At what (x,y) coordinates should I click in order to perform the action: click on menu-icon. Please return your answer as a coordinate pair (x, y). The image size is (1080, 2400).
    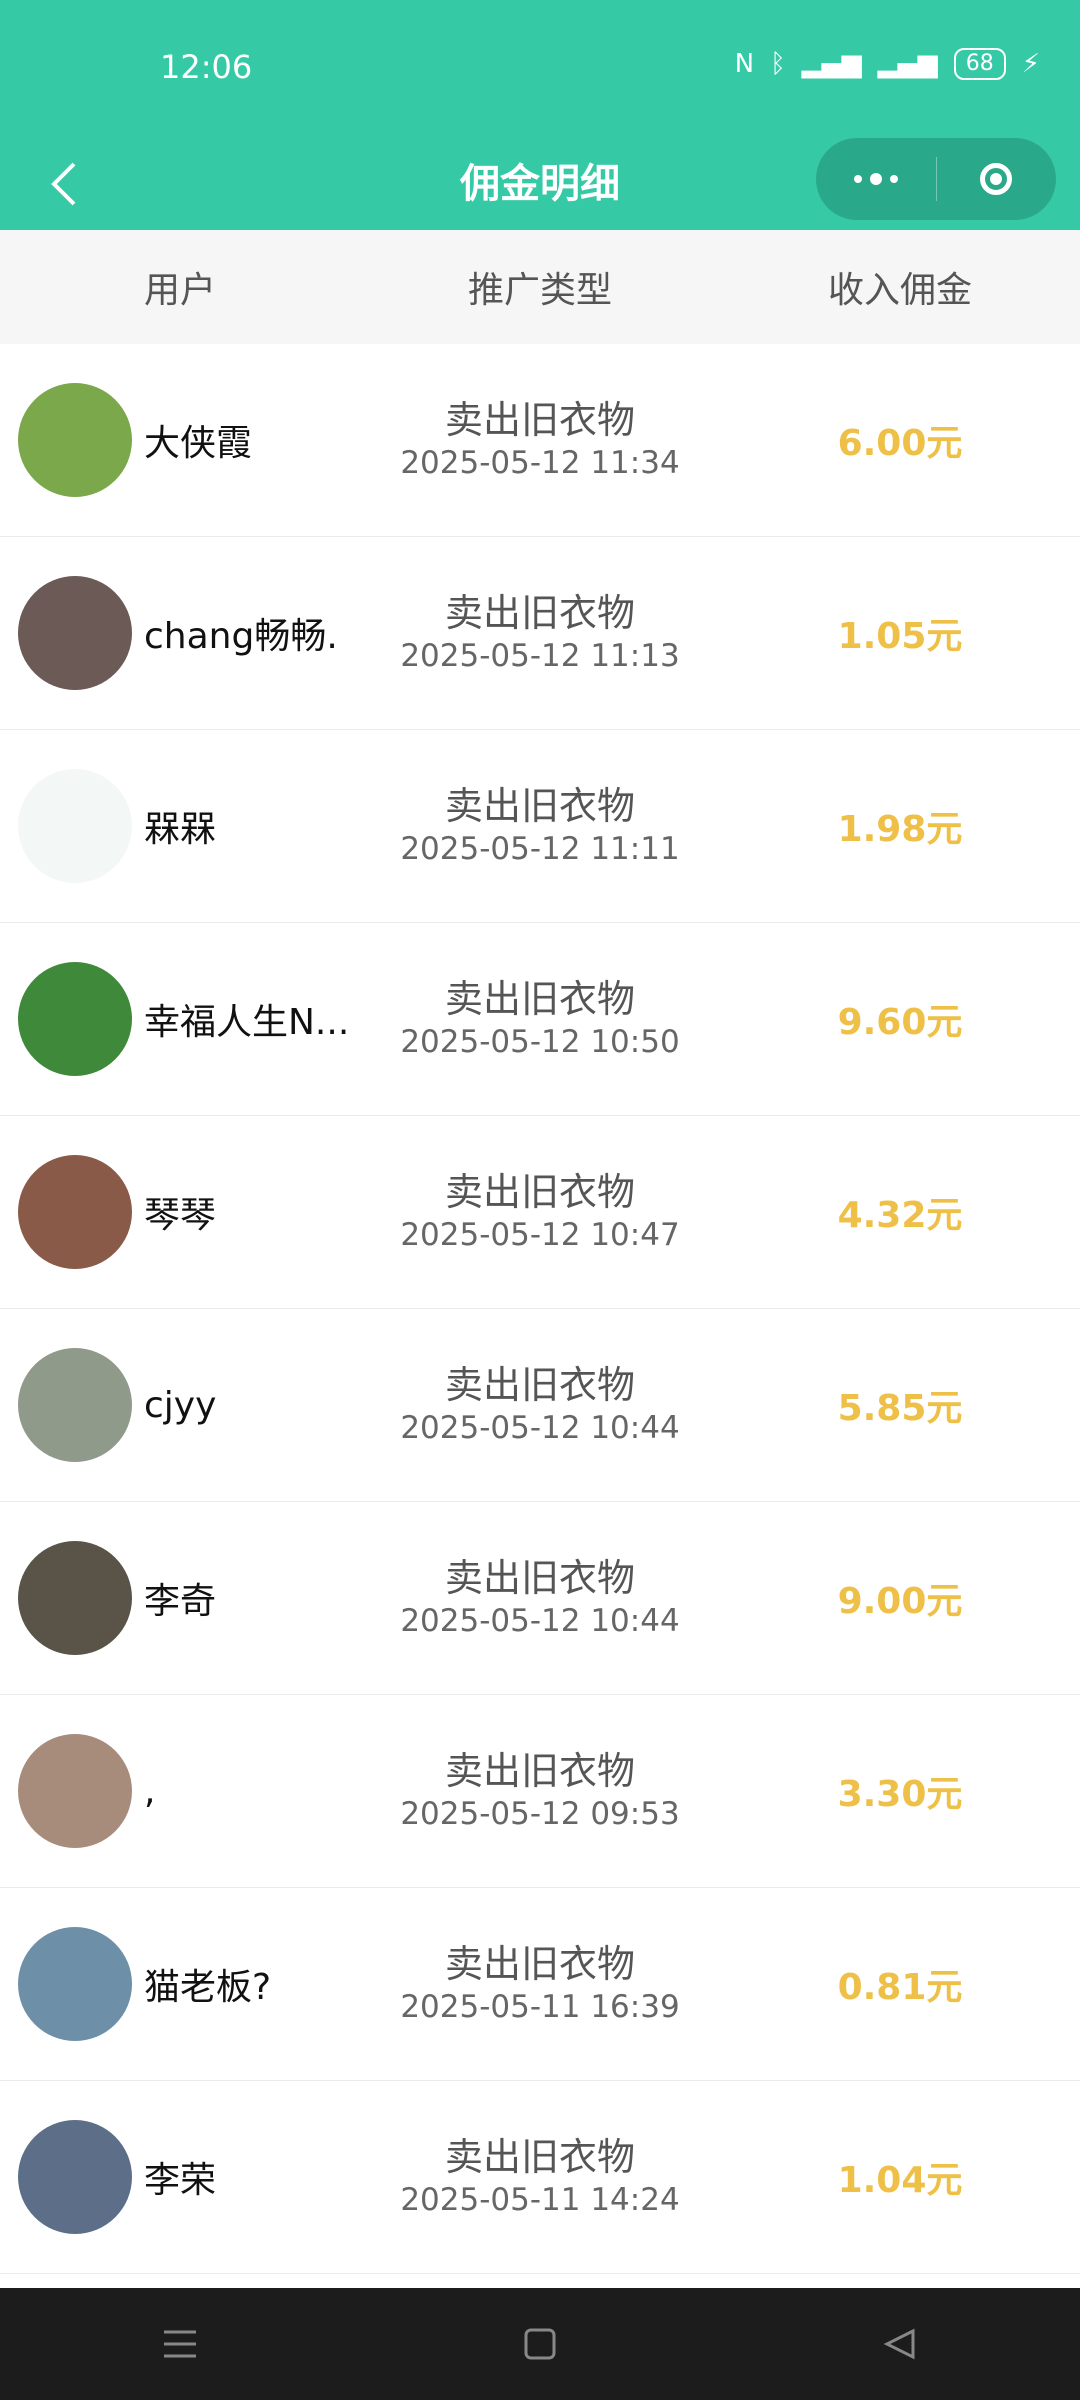
    Looking at the image, I should click on (180, 2344).